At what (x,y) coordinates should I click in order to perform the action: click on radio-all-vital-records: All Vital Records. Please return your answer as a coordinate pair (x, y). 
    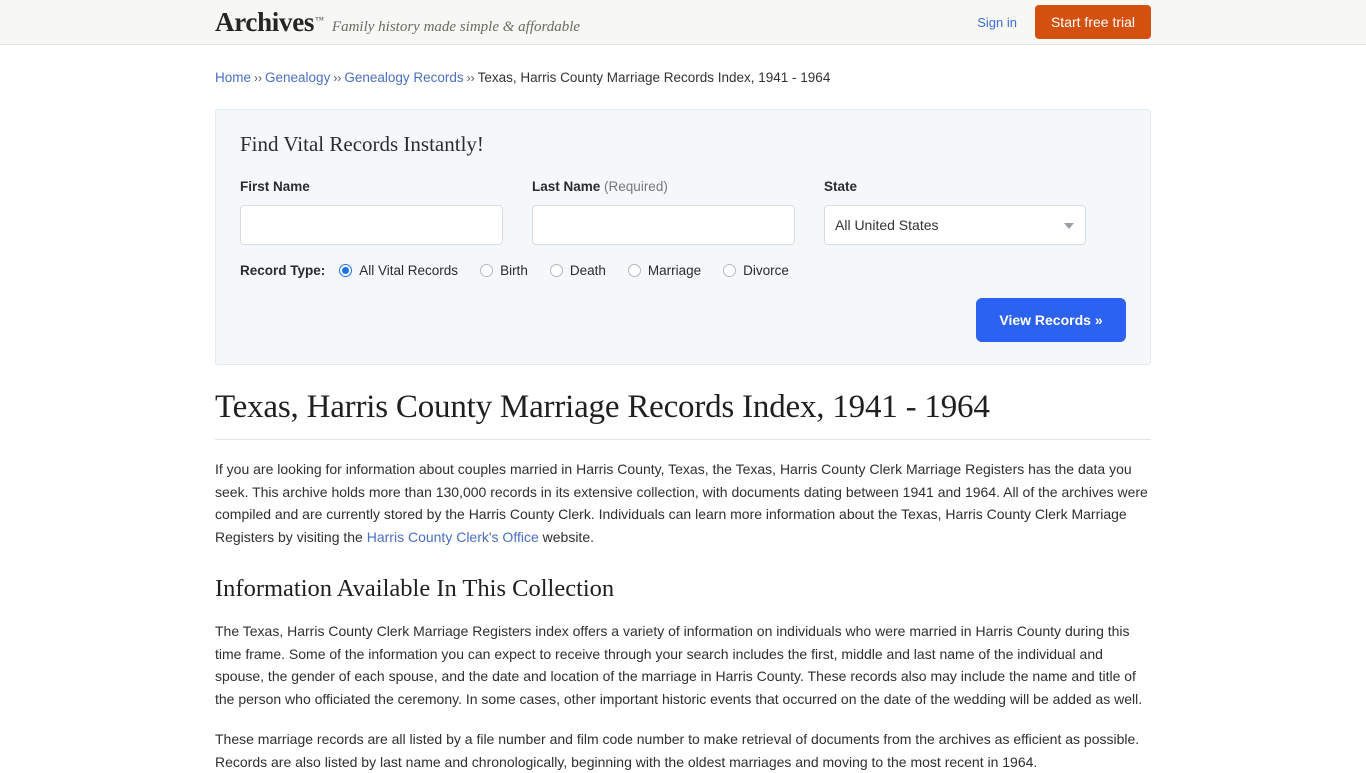
    Looking at the image, I should click on (398, 270).